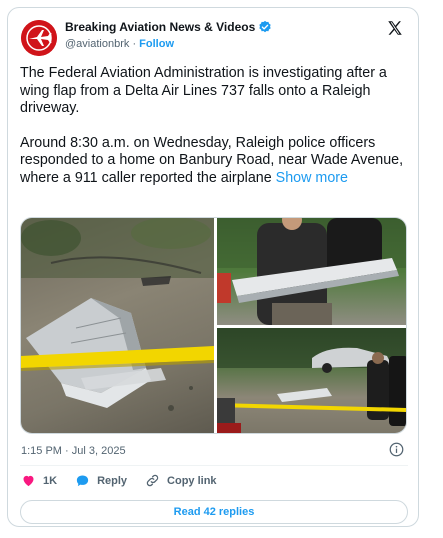  Describe the element at coordinates (311, 380) in the screenshot. I see `media-photo-scene` at that location.